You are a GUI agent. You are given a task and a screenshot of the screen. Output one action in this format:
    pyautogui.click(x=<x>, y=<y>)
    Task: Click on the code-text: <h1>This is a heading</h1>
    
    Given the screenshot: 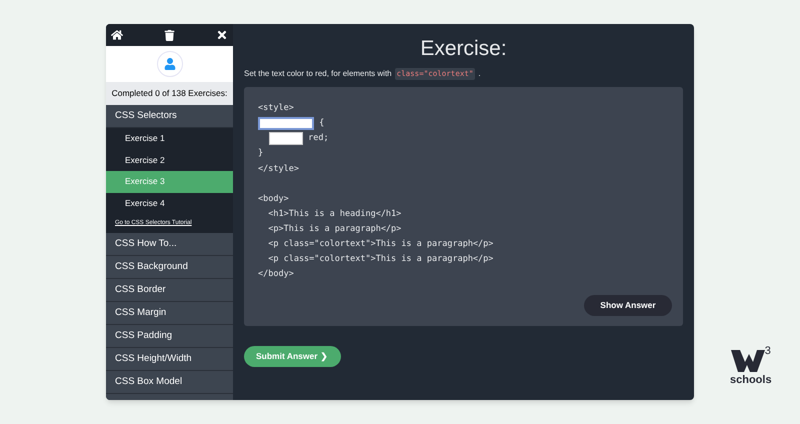 What is the action you would take?
    pyautogui.click(x=334, y=214)
    